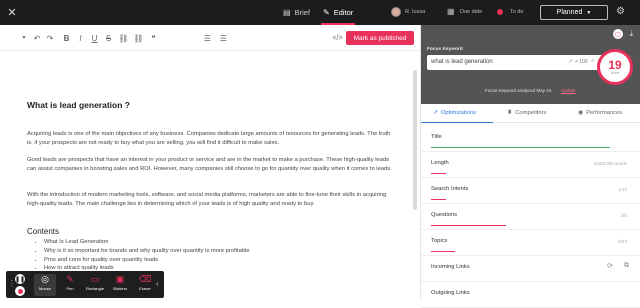 The image size is (640, 308). What do you see at coordinates (530, 139) in the screenshot?
I see `optimization-row: Title` at bounding box center [530, 139].